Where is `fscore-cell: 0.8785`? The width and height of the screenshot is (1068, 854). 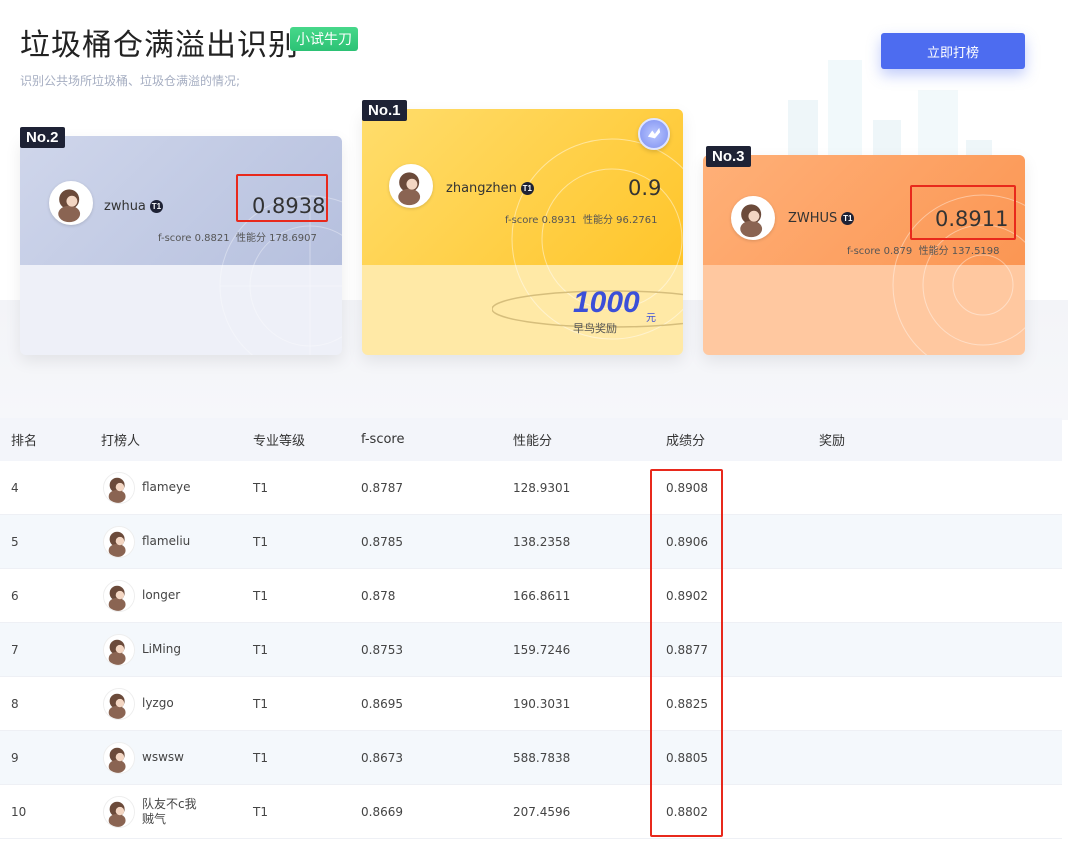
fscore-cell: 0.8785 is located at coordinates (382, 541).